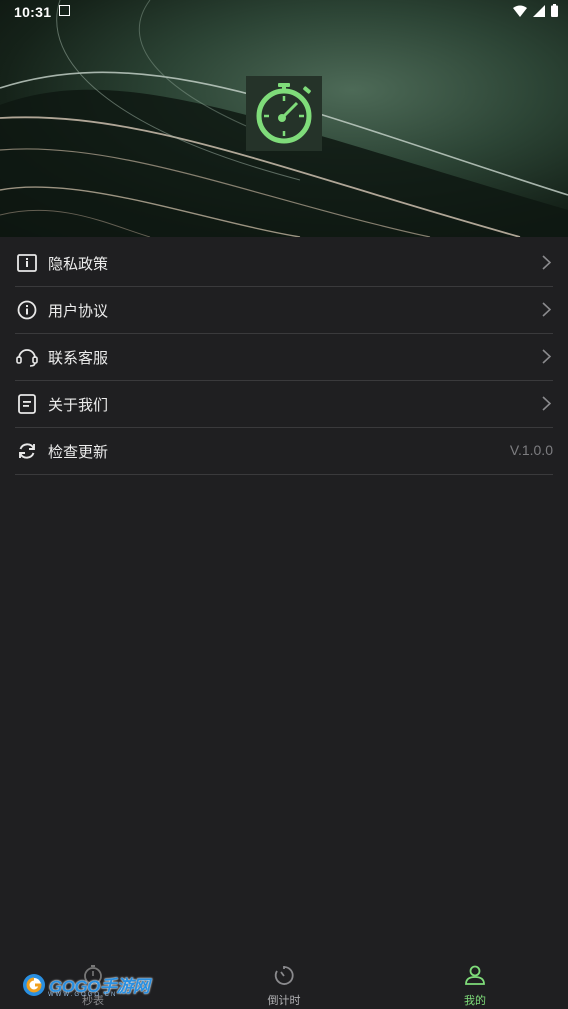 The height and width of the screenshot is (1009, 568). What do you see at coordinates (475, 975) in the screenshot?
I see `user-tab-icon` at bounding box center [475, 975].